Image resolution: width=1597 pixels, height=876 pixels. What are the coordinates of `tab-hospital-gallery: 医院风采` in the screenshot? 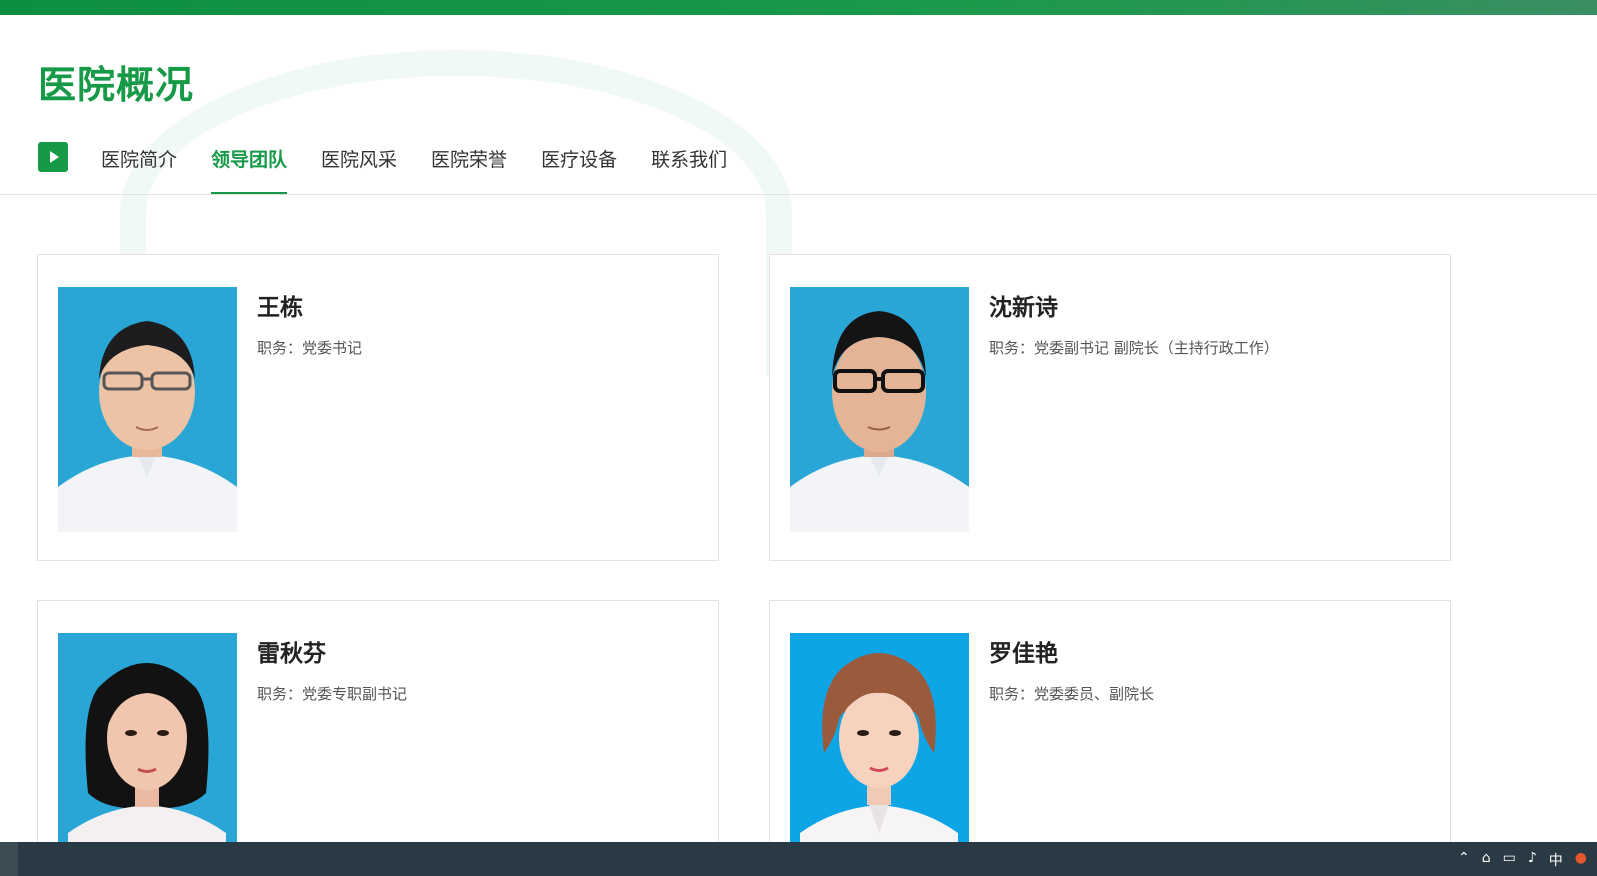 It's located at (359, 162).